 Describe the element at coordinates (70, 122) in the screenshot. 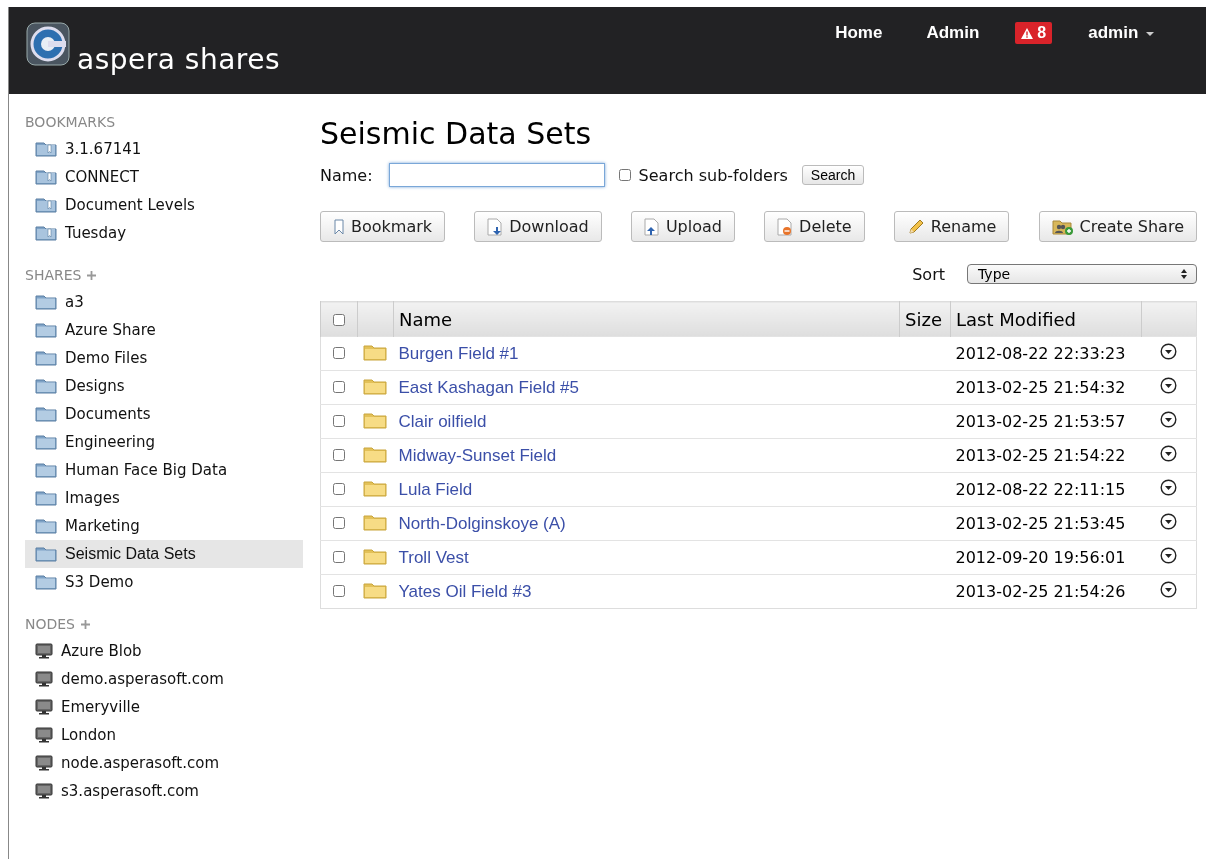

I see `section-heading: BOOKMARKS` at that location.